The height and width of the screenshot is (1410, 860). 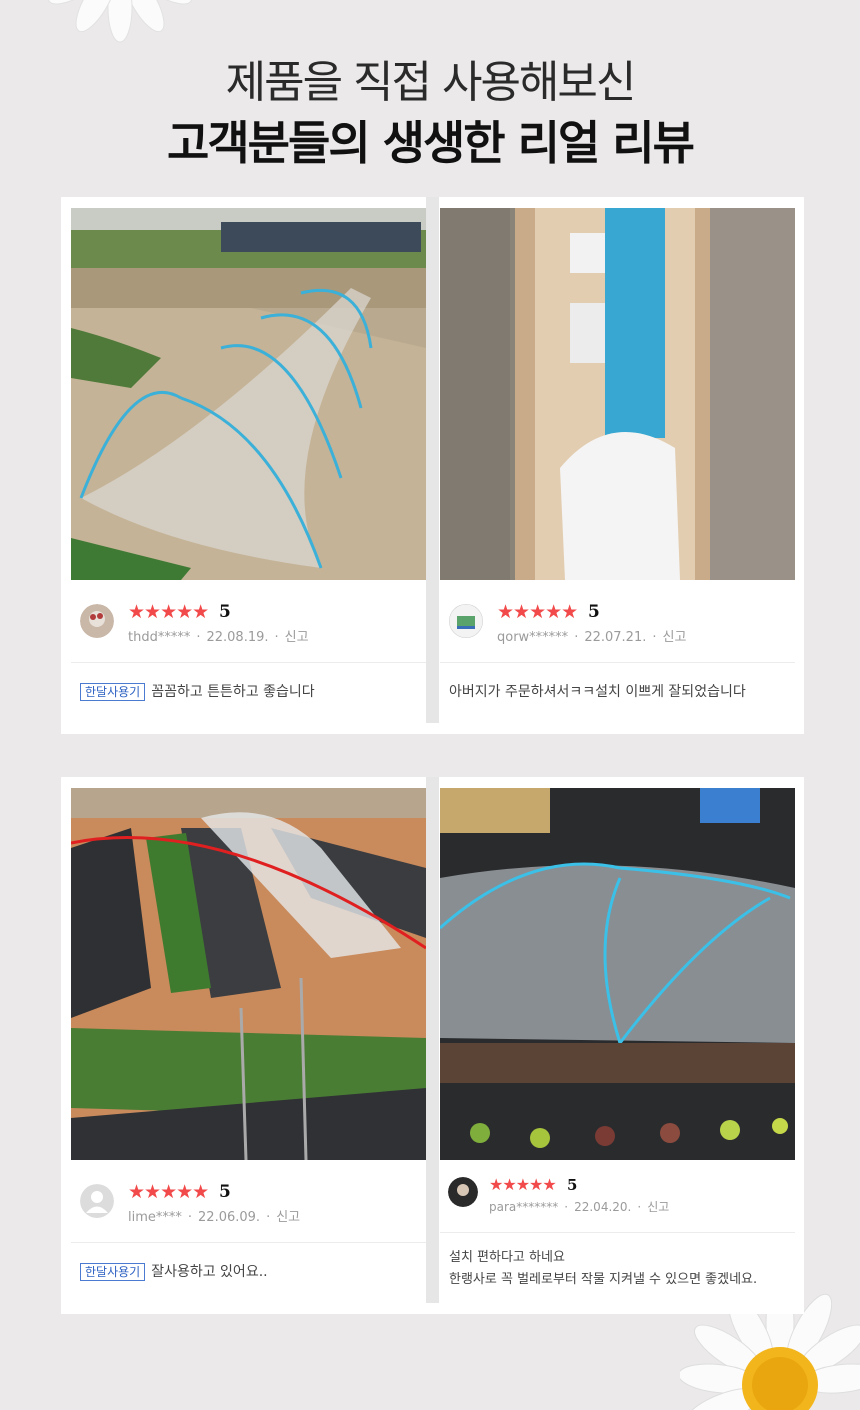 I want to click on review-body: 한달사용기 잘사용하고 있어요.., so click(x=248, y=1263).